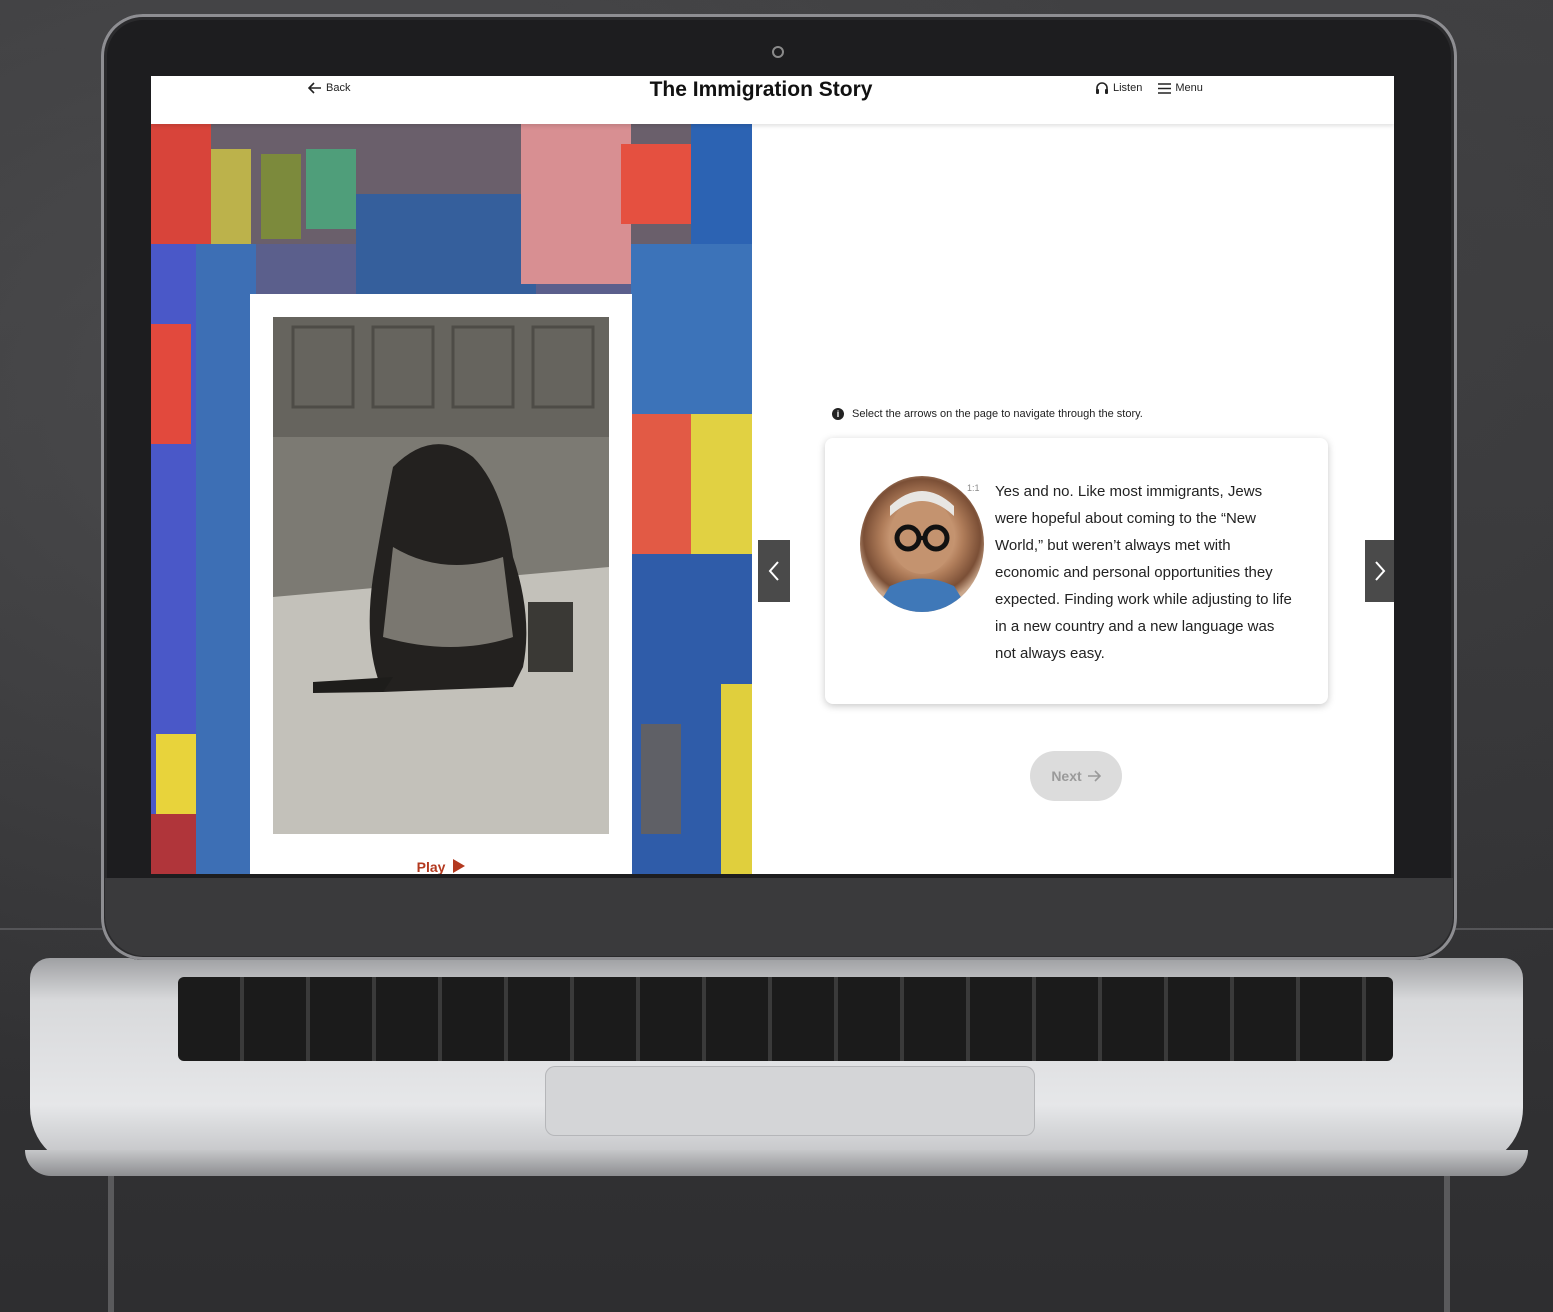 This screenshot has width=1553, height=1312. What do you see at coordinates (1149, 88) in the screenshot?
I see `header-tools: Listen Menu` at bounding box center [1149, 88].